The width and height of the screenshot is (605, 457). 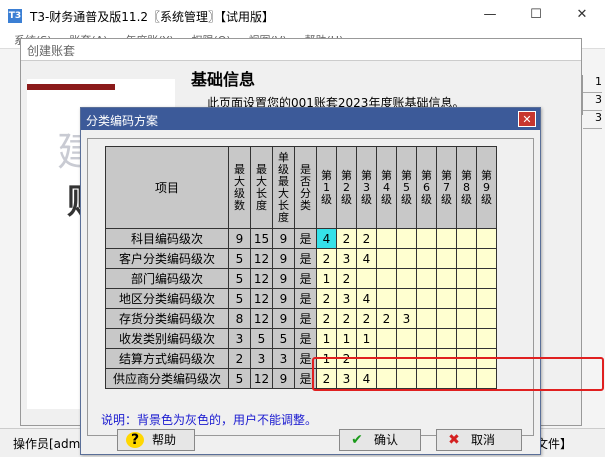 I want to click on table-row: 供应商分类编码级次 5 12 9 是 2 3 4, so click(x=301, y=378).